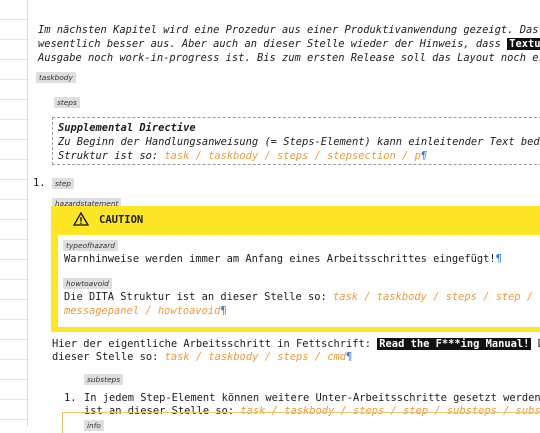  Describe the element at coordinates (523, 44) in the screenshot. I see `highlight-textur: Textur` at that location.